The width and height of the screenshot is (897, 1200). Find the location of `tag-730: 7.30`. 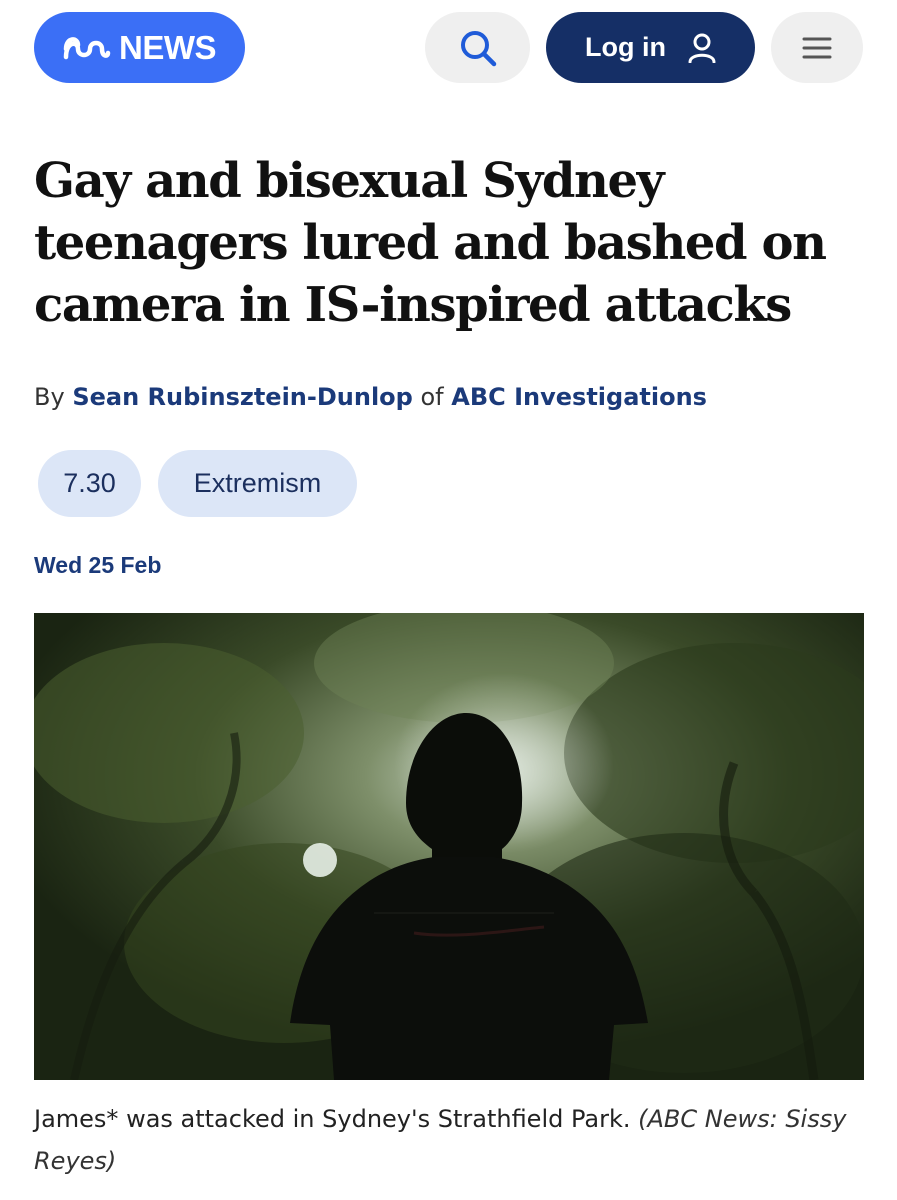

tag-730: 7.30 is located at coordinates (89, 483).